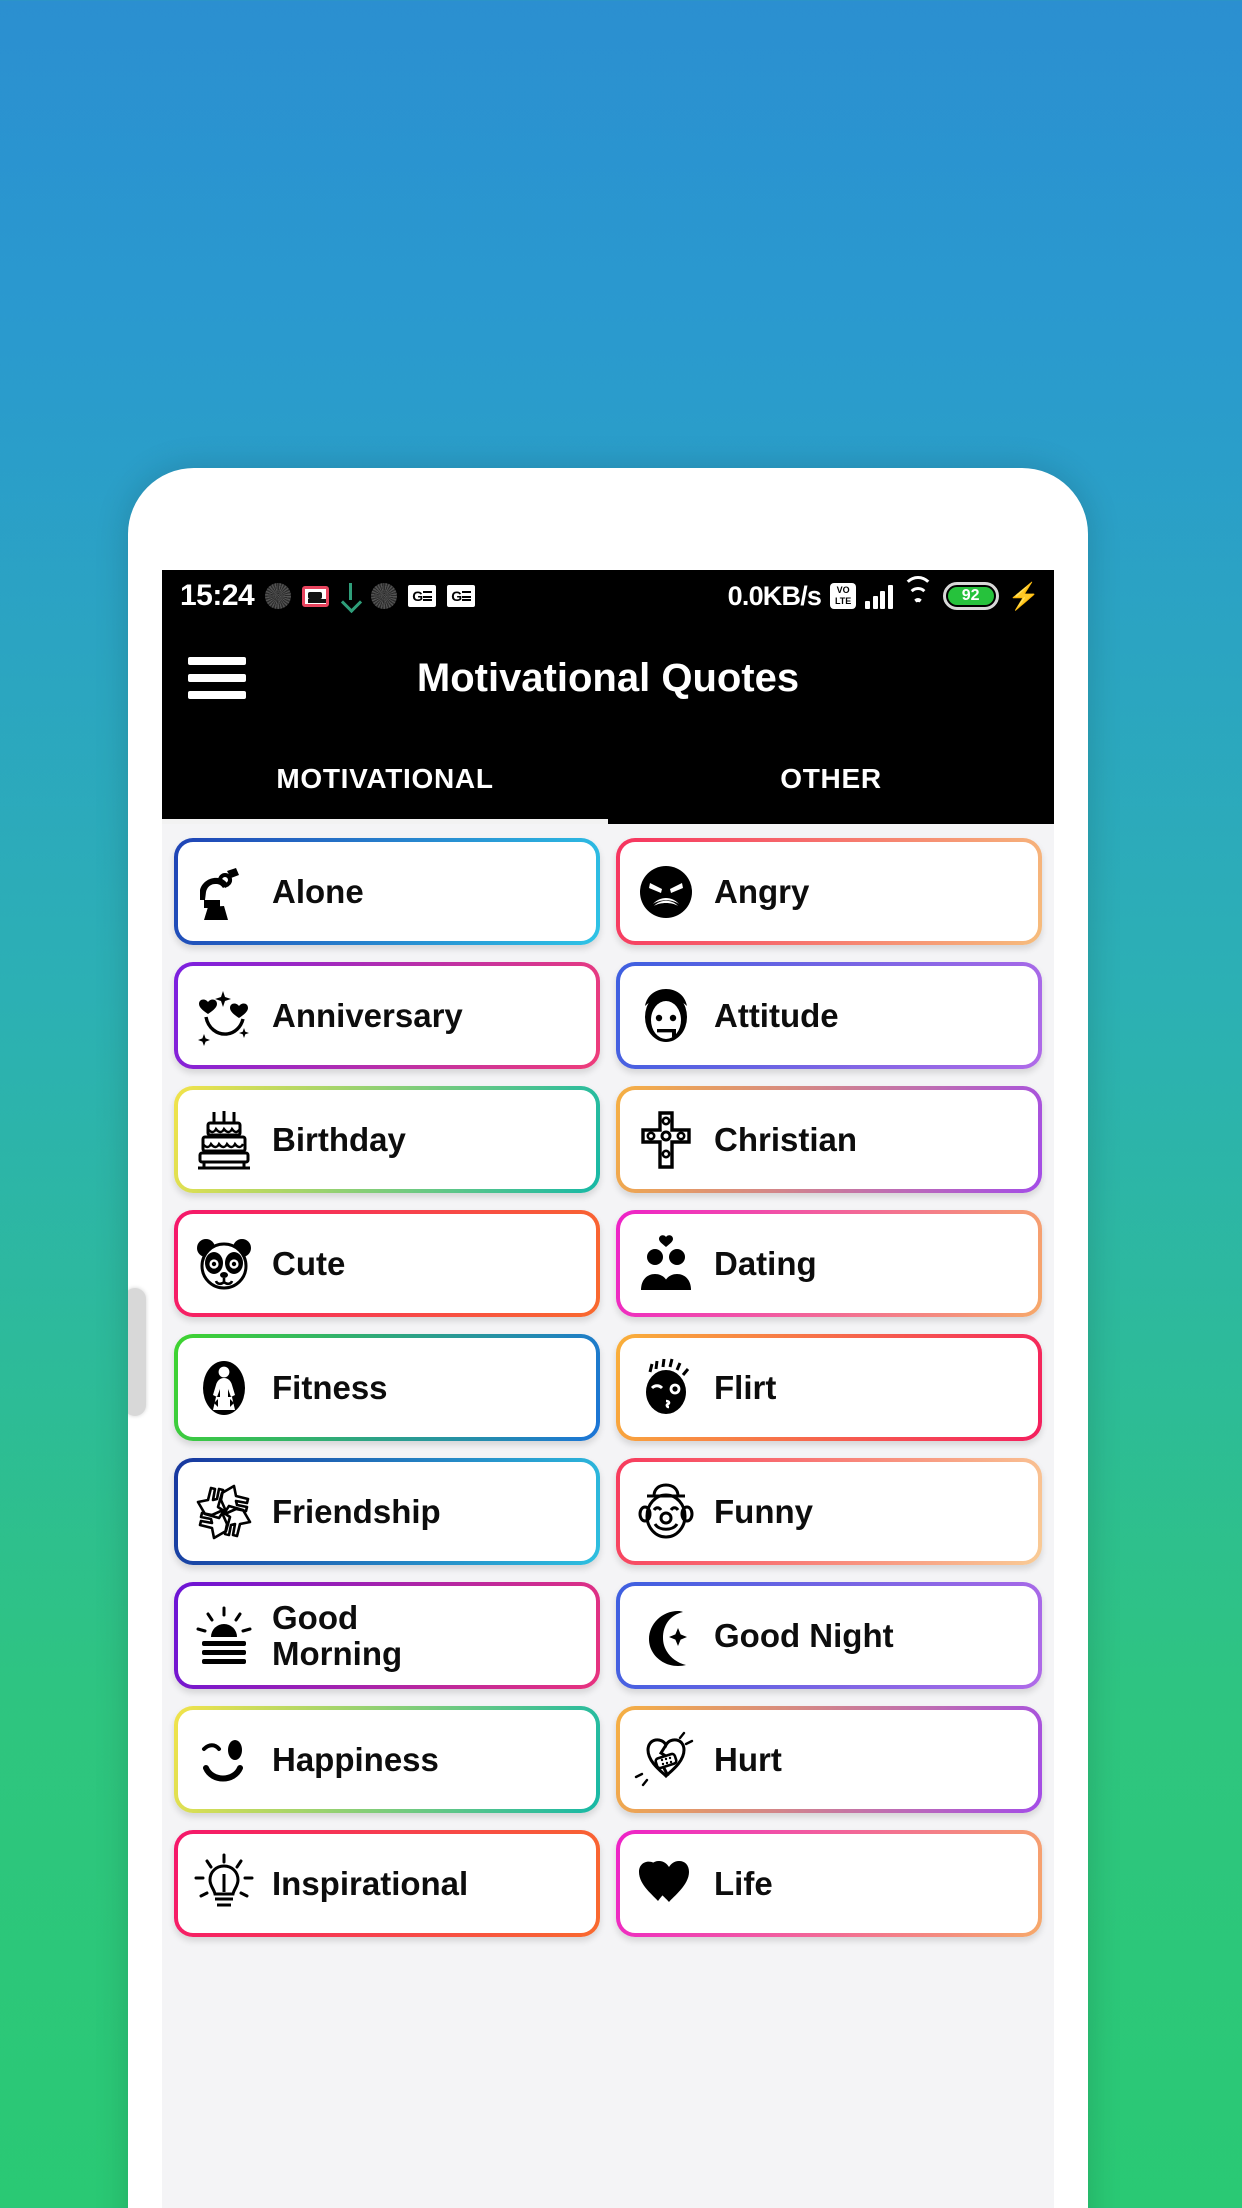  Describe the element at coordinates (774, 595) in the screenshot. I see `network-speed-label: 0.0KB/s` at that location.